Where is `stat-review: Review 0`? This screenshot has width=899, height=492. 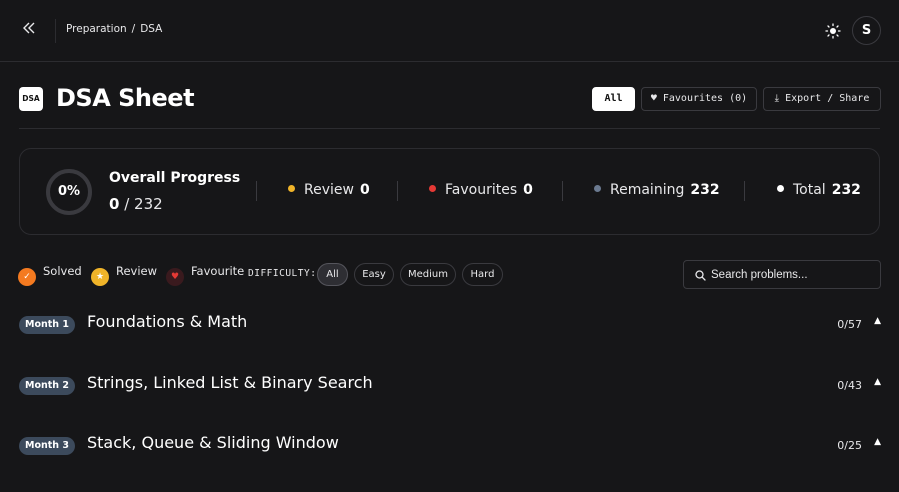 stat-review: Review 0 is located at coordinates (329, 190).